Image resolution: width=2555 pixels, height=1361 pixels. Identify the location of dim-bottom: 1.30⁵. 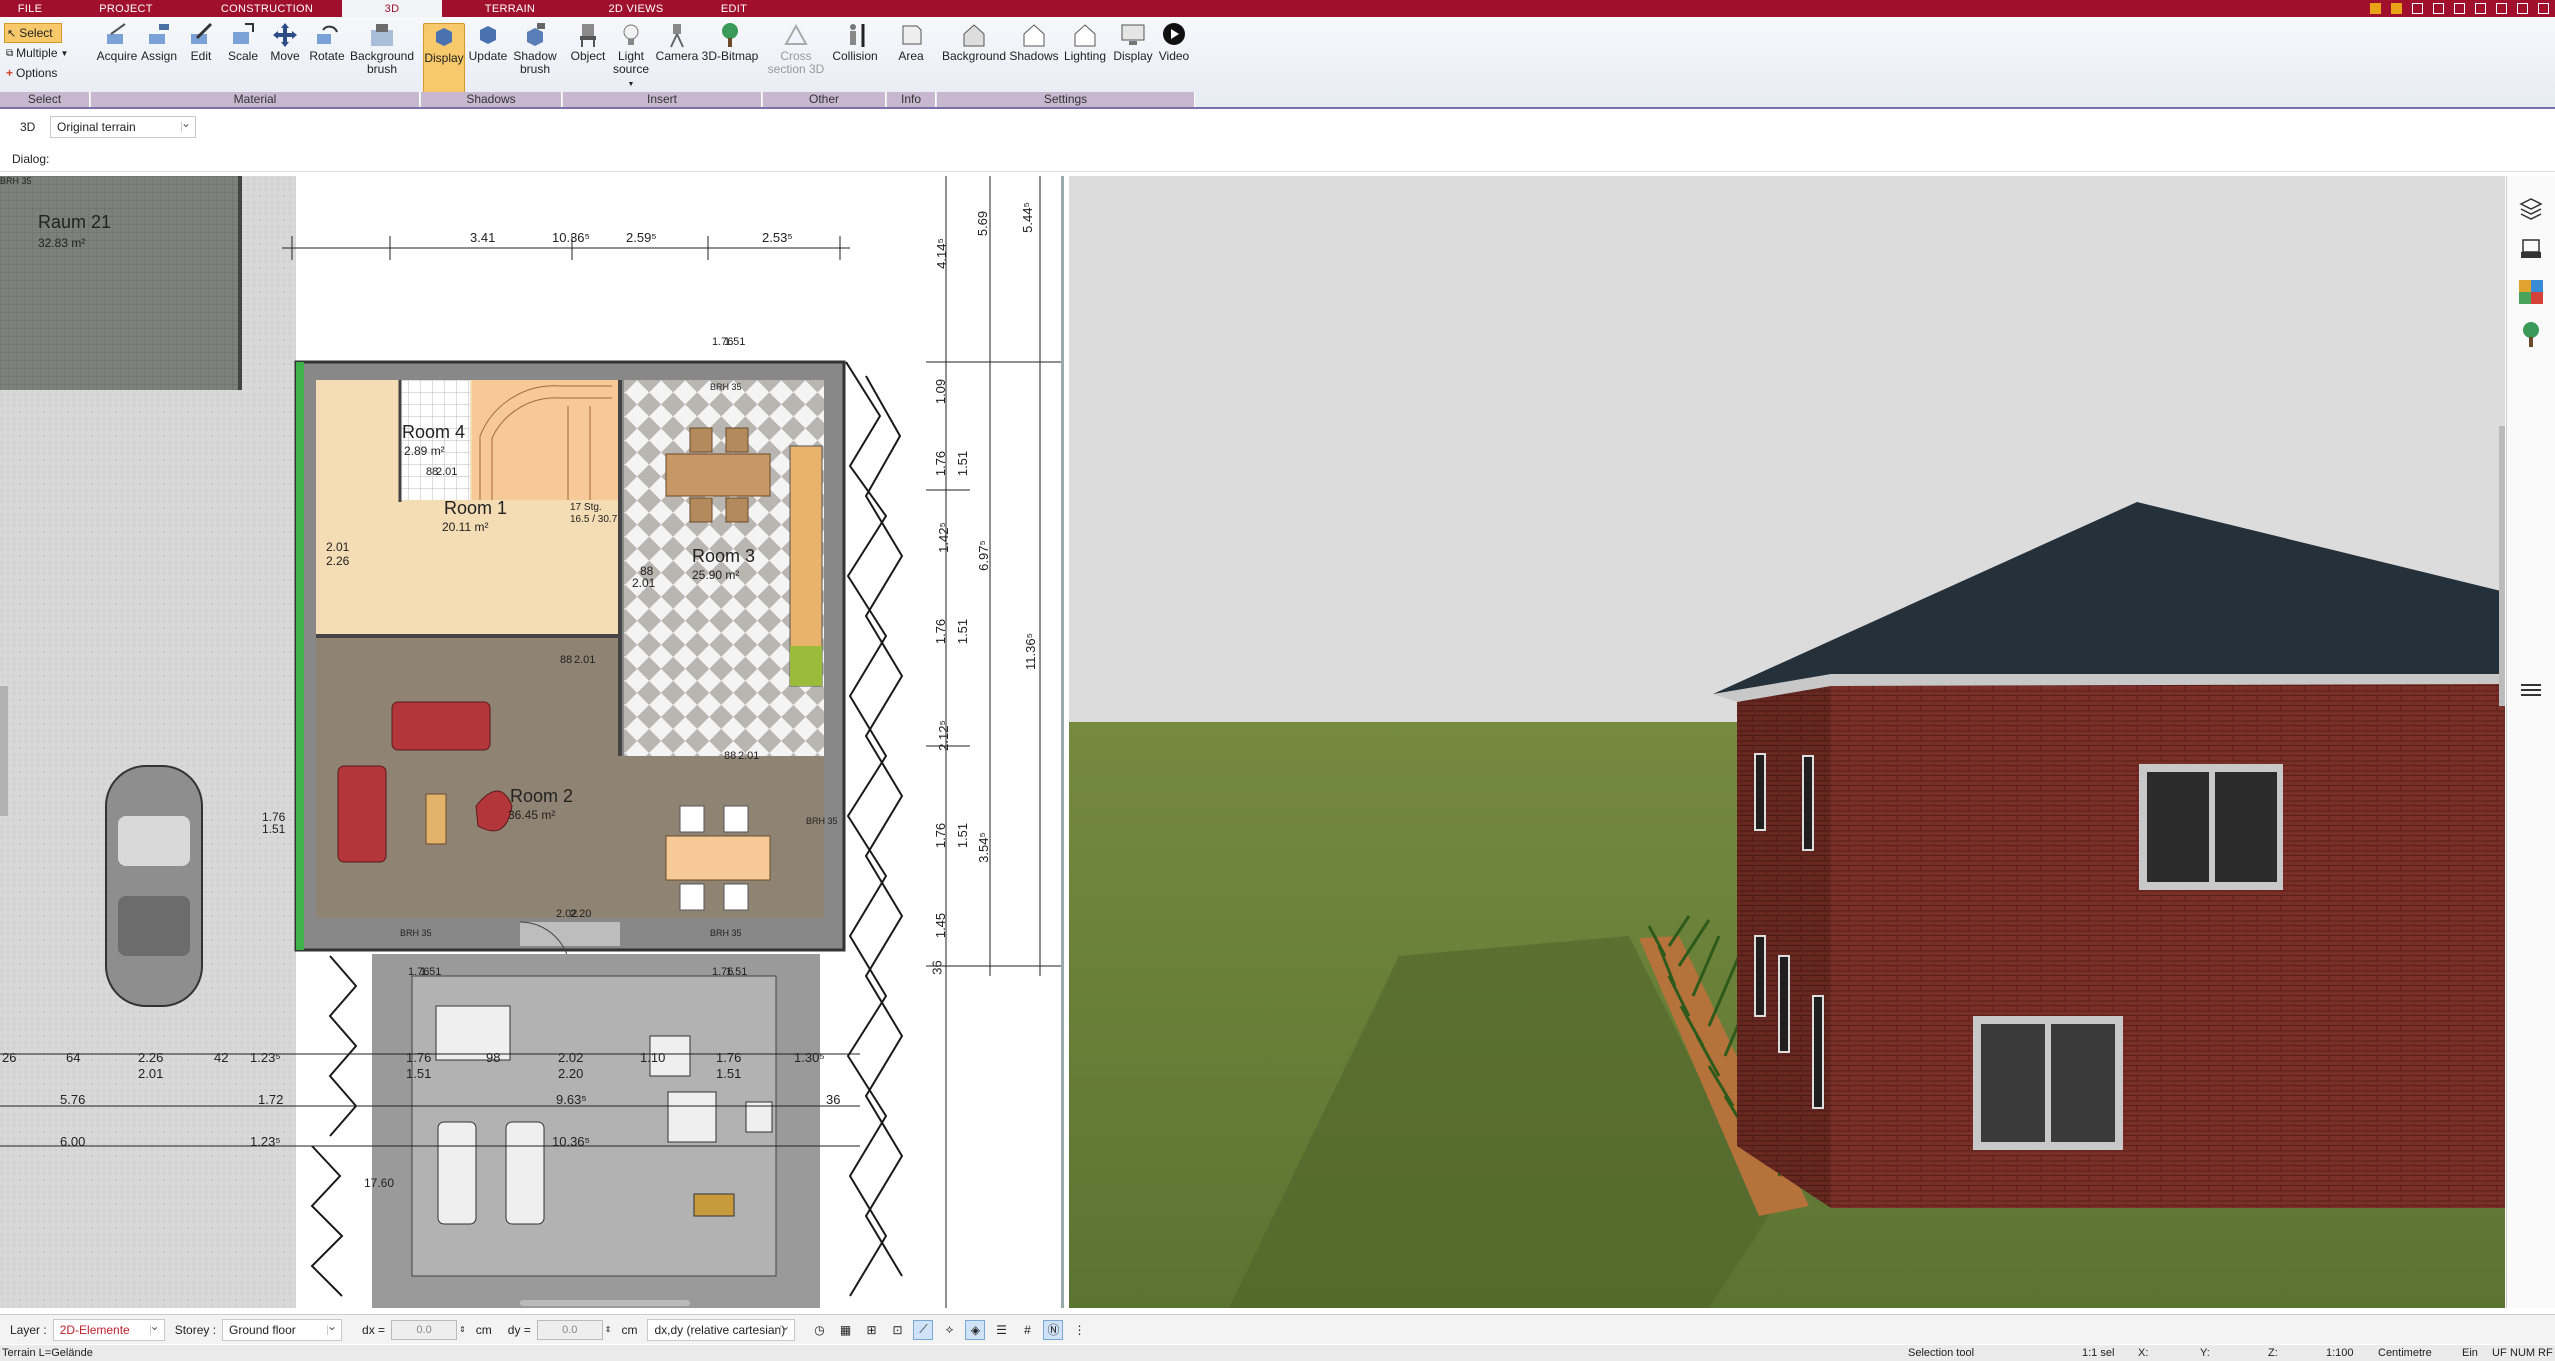
(809, 1057).